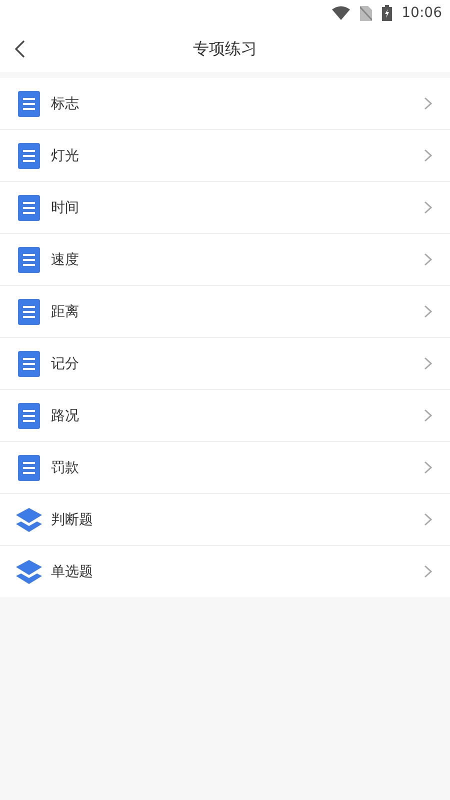  Describe the element at coordinates (65, 467) in the screenshot. I see `item-label: 罚款` at that location.